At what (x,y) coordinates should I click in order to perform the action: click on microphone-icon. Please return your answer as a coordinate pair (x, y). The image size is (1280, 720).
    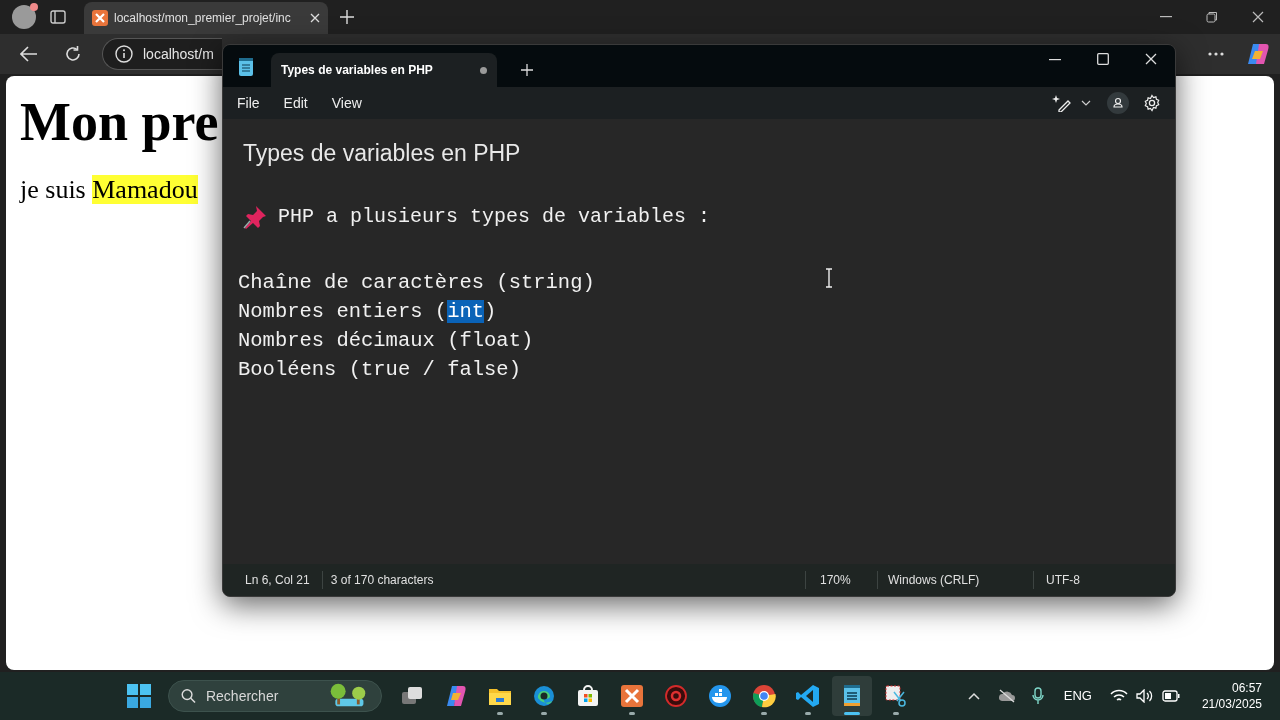
    Looking at the image, I should click on (1037, 696).